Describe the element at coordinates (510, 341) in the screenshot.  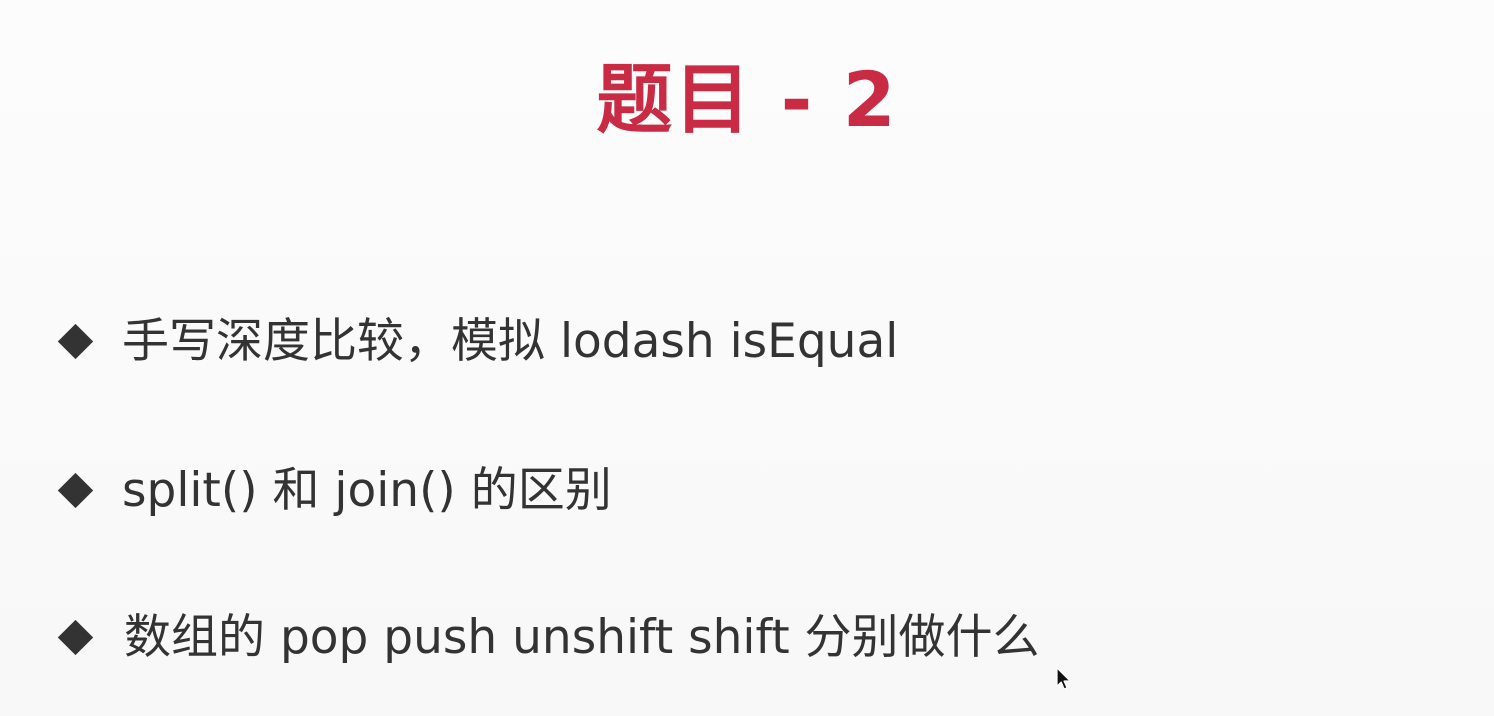
I see `bullet-text: 手写深度比较，模拟 lodash isEqual` at that location.